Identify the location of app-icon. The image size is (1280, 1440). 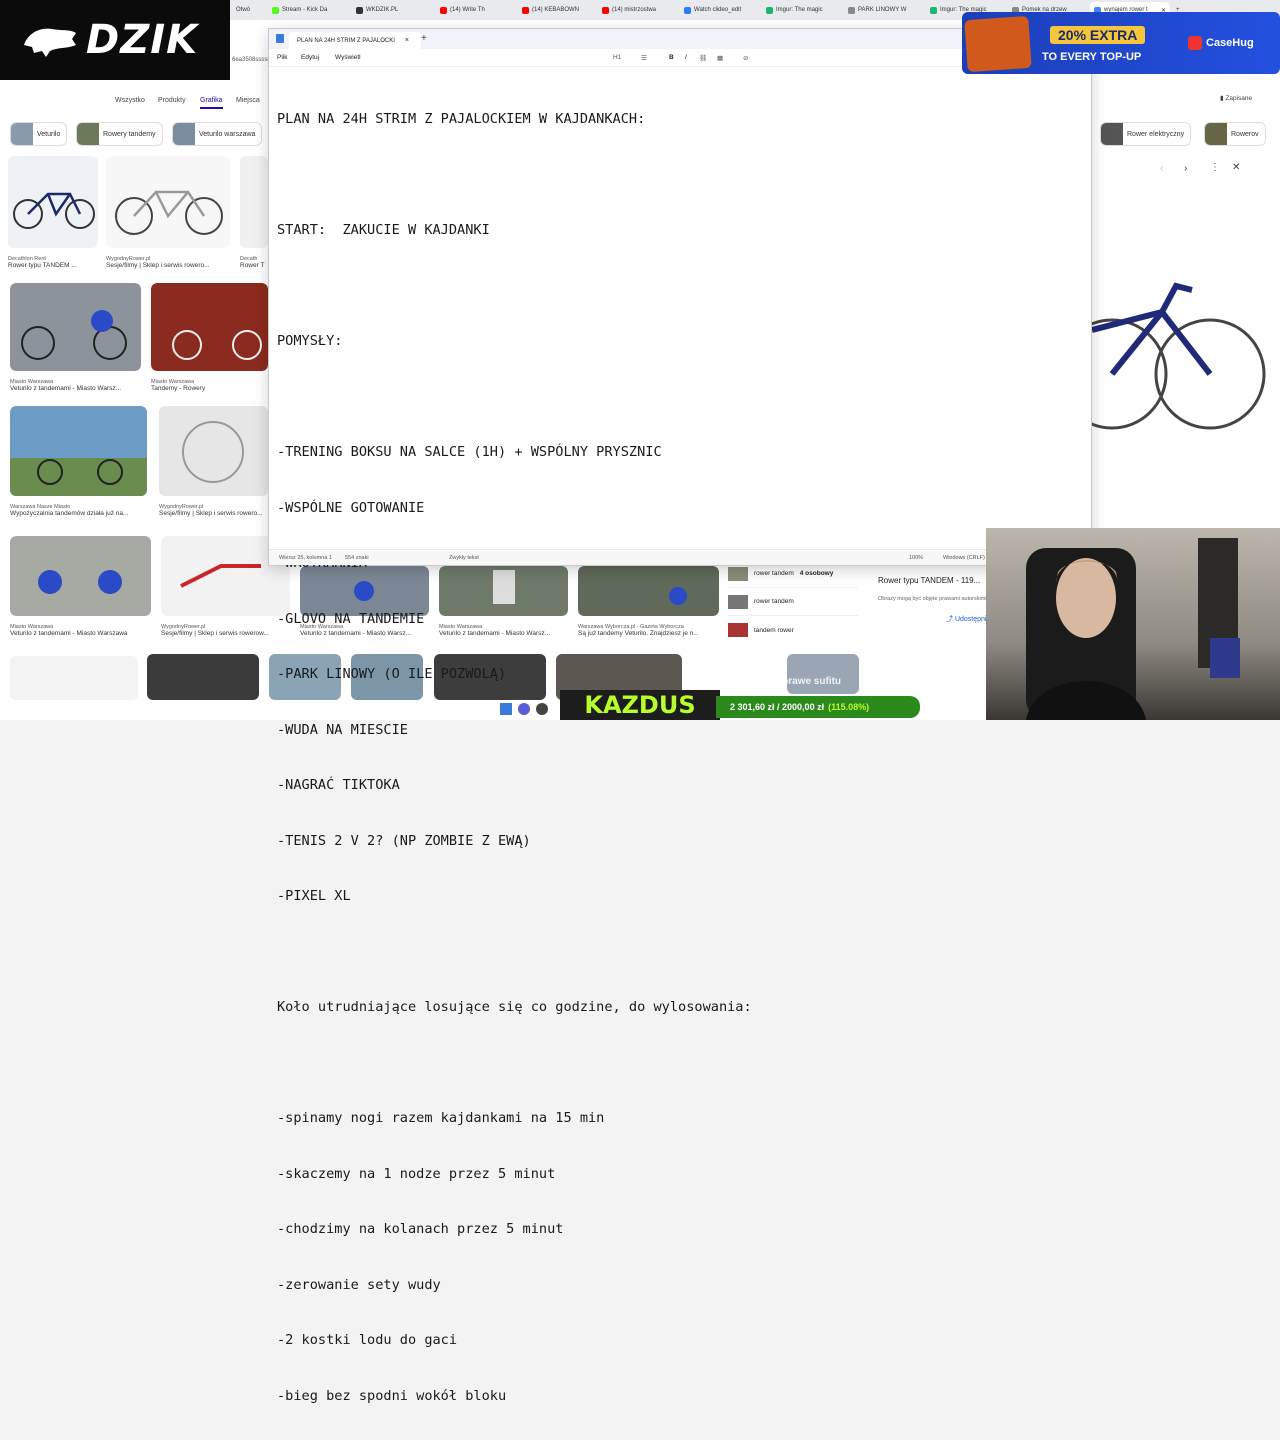
(542, 709).